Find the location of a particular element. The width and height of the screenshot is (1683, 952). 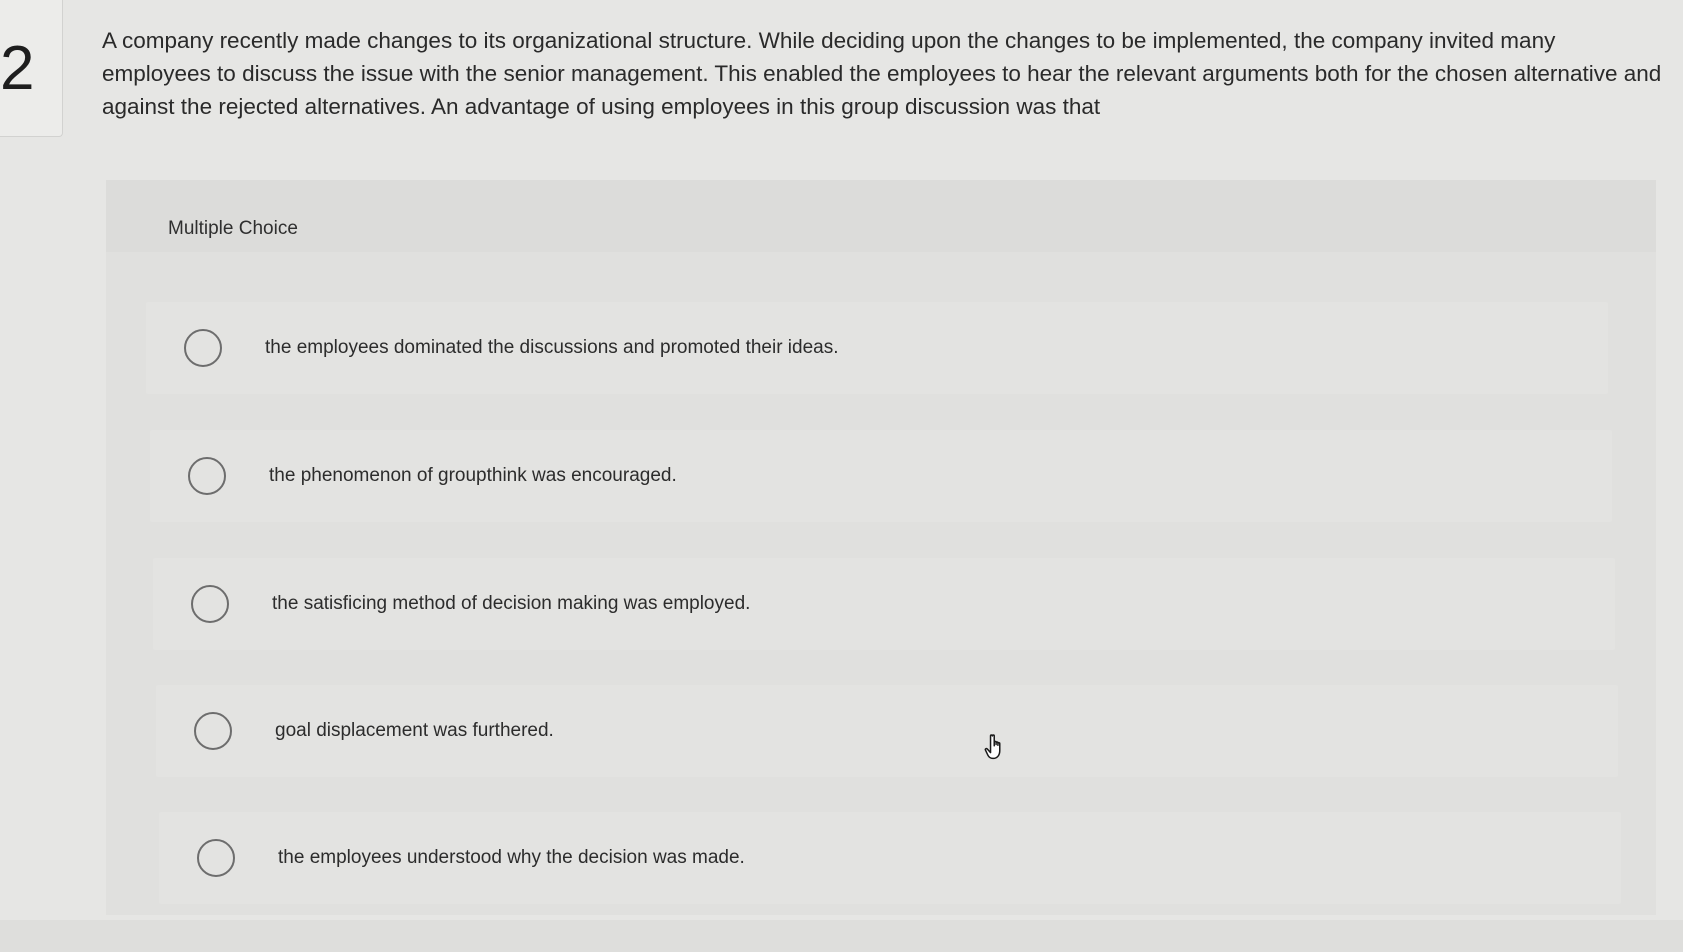

option-label-4: goal displacement was furthered. is located at coordinates (414, 730).